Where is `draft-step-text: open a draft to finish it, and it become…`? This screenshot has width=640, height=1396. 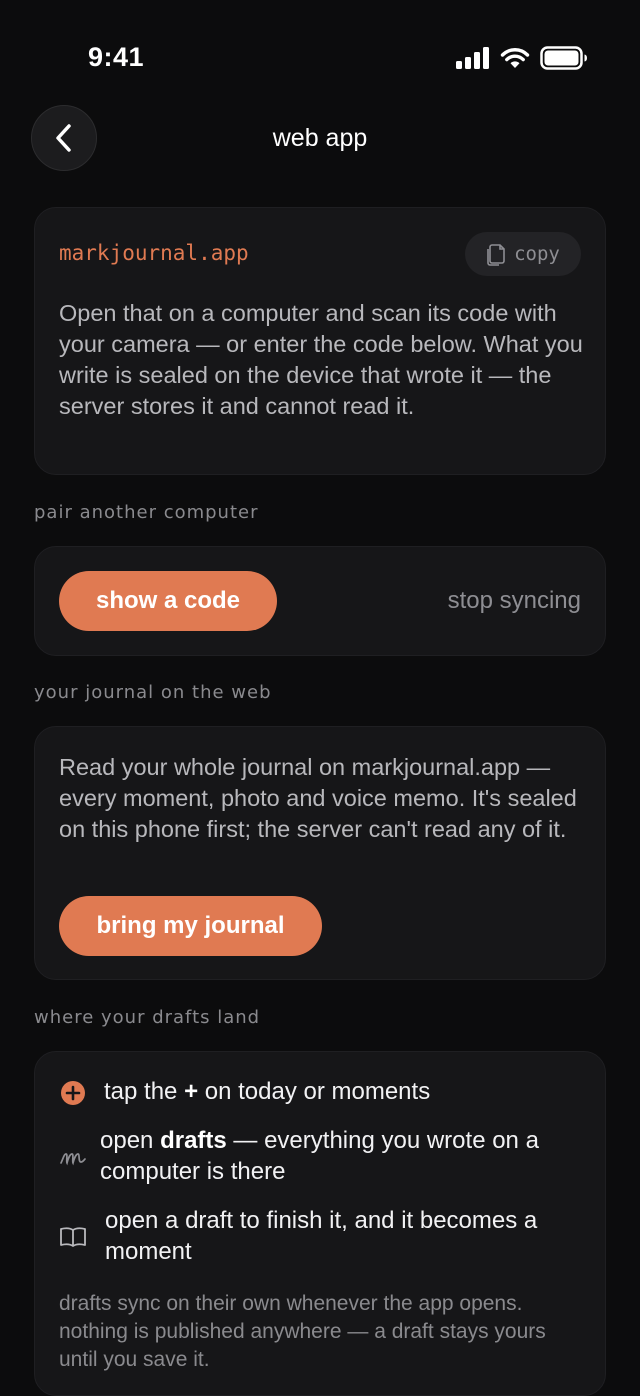
draft-step-text: open a draft to finish it, and it become… is located at coordinates (321, 1236).